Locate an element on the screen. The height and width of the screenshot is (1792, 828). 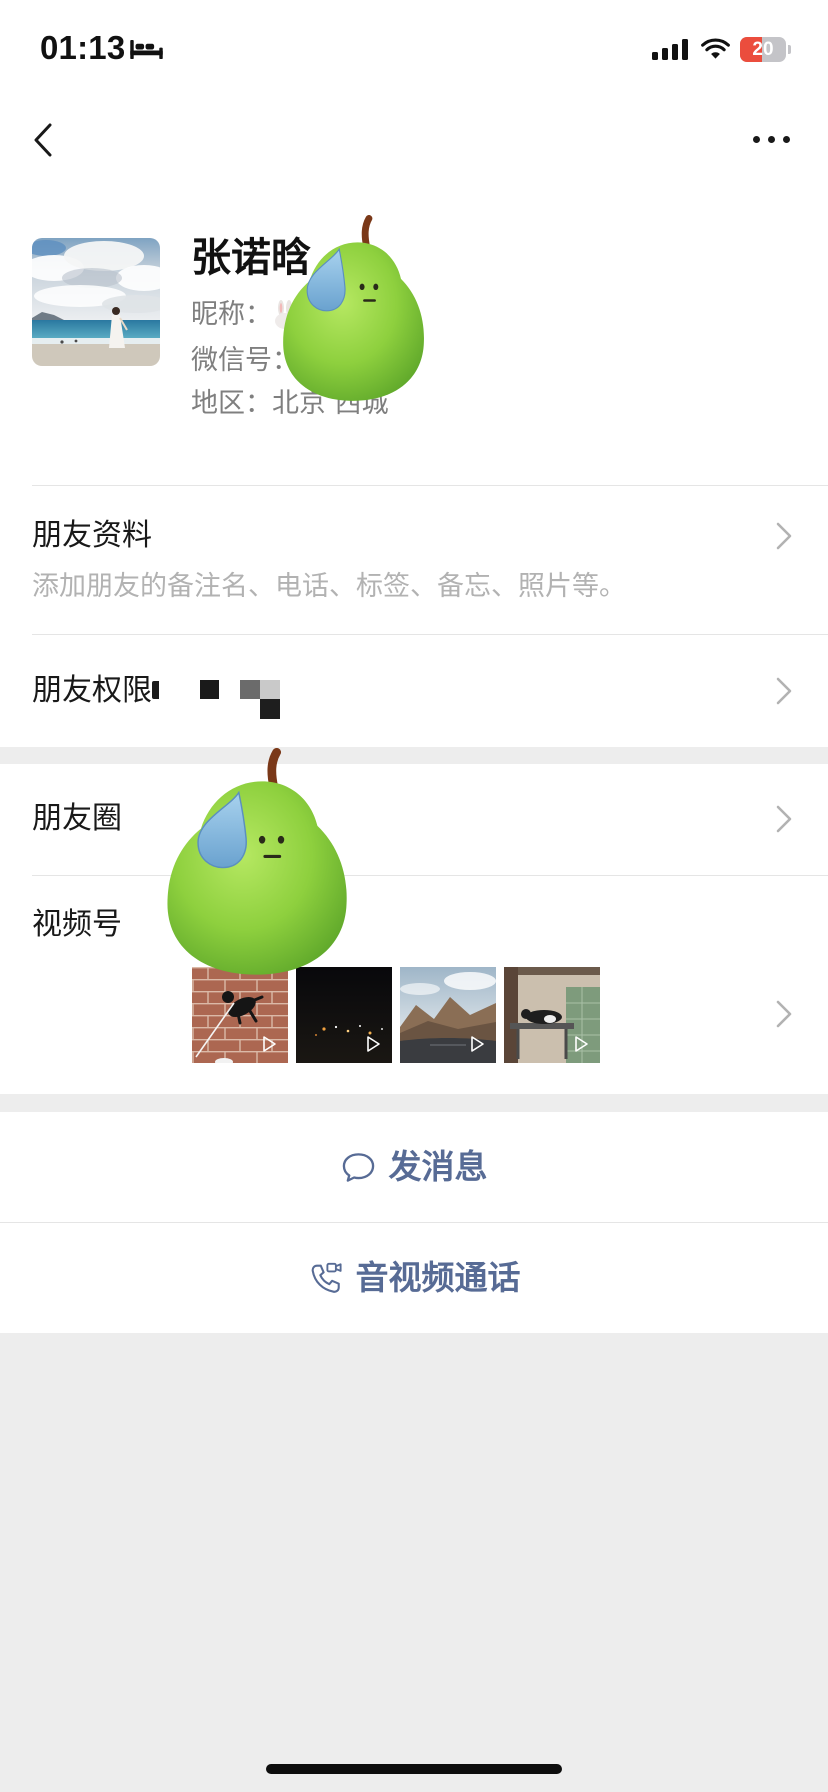
send-message-button: 发消息 is located at coordinates (414, 1167).